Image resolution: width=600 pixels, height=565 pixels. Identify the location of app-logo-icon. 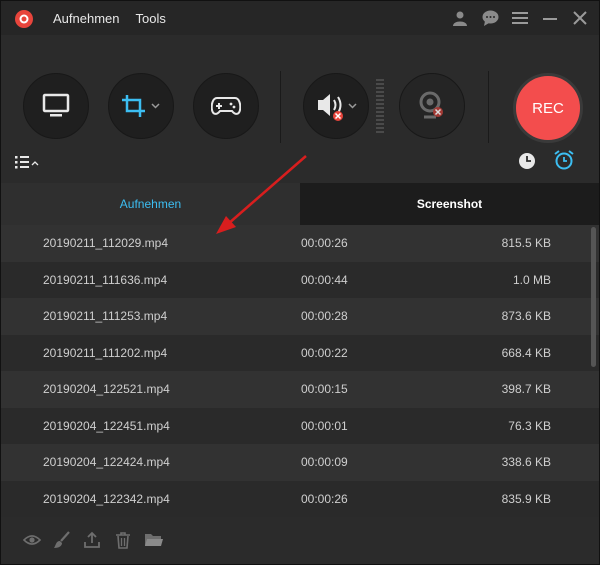
(24, 19).